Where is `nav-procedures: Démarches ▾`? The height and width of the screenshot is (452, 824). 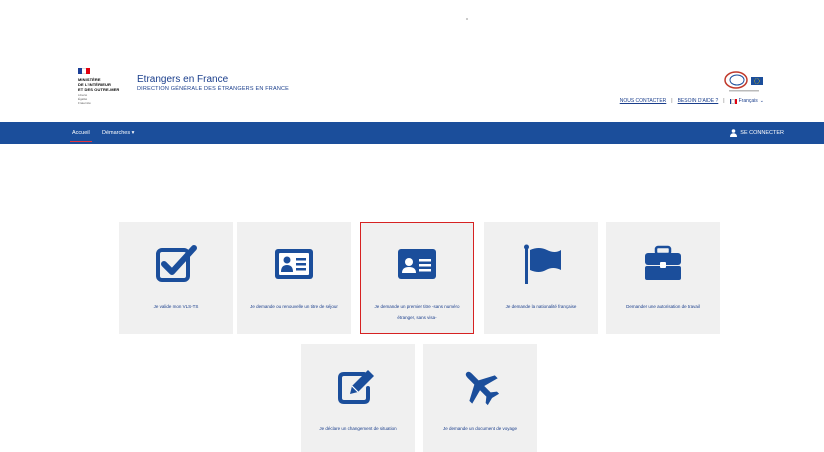
nav-procedures: Démarches ▾ is located at coordinates (118, 133).